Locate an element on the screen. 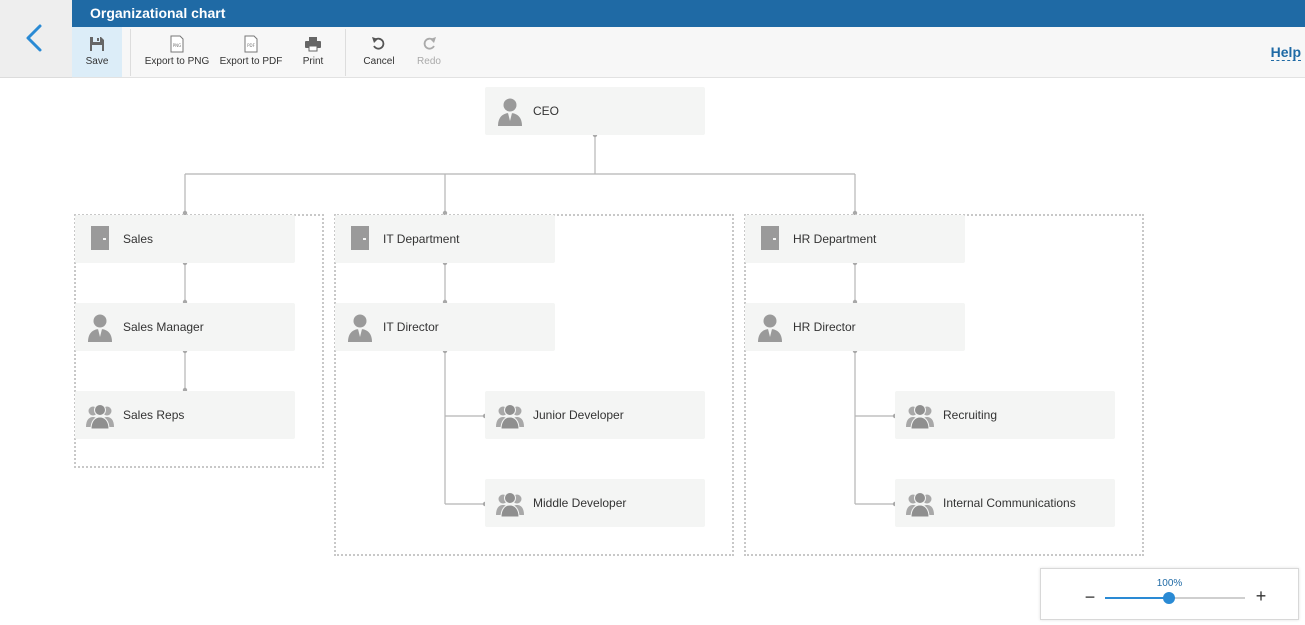 The image size is (1305, 625). node-internal-communications: Internal Communications is located at coordinates (1005, 503).